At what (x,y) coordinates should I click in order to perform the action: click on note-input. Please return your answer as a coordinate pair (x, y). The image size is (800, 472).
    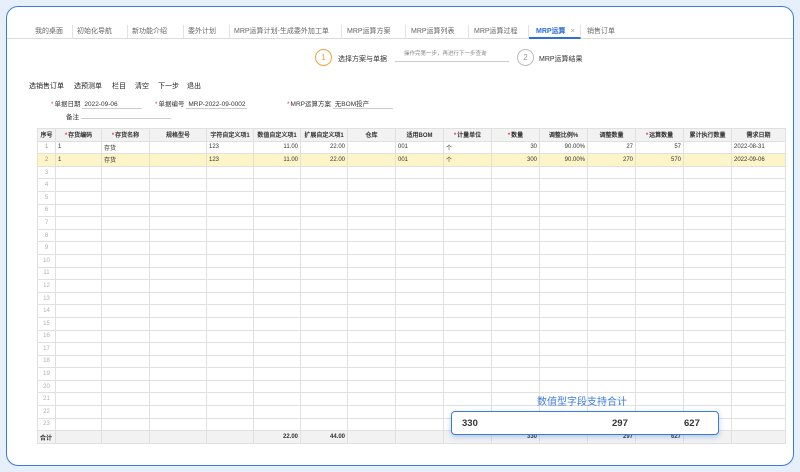
    Looking at the image, I should click on (125, 118).